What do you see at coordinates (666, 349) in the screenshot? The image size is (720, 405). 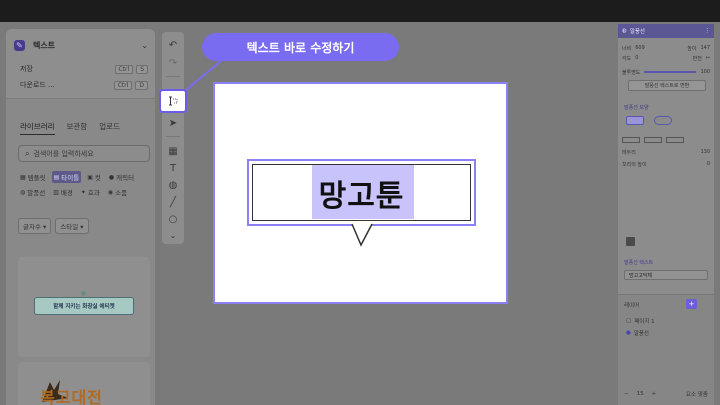 I see `layers-panel: 레이어 + ▢ 페이지 1 ● 말풍선 − 15 + 요소 맞춤` at bounding box center [666, 349].